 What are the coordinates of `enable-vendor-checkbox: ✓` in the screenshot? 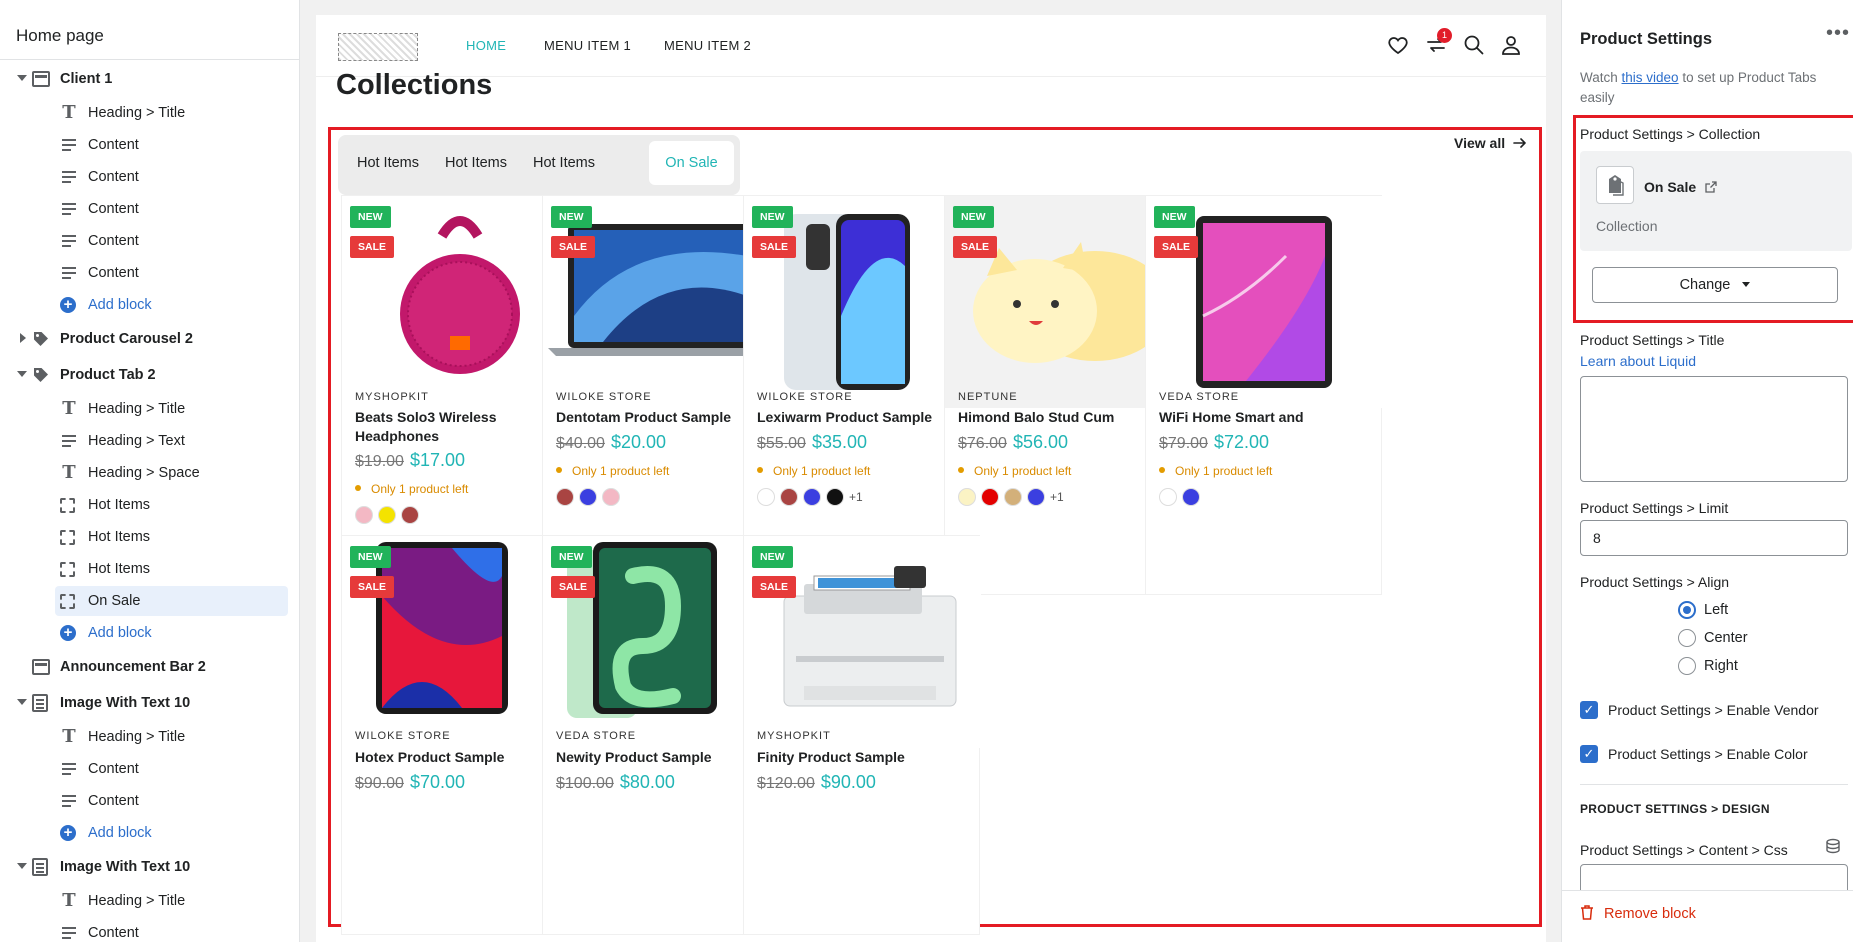 It's located at (1589, 710).